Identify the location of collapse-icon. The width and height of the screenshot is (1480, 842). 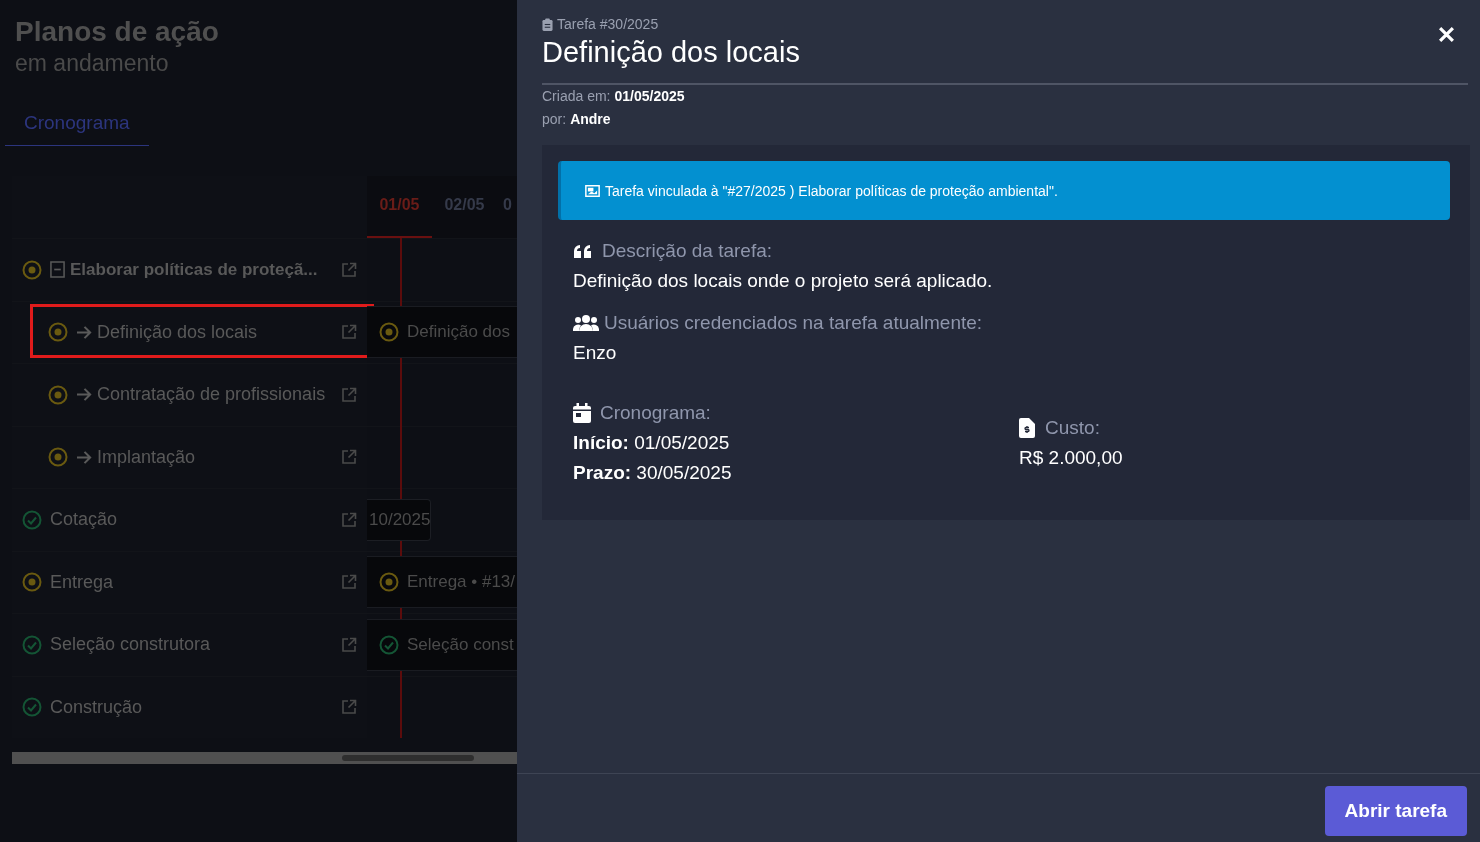
(57, 270).